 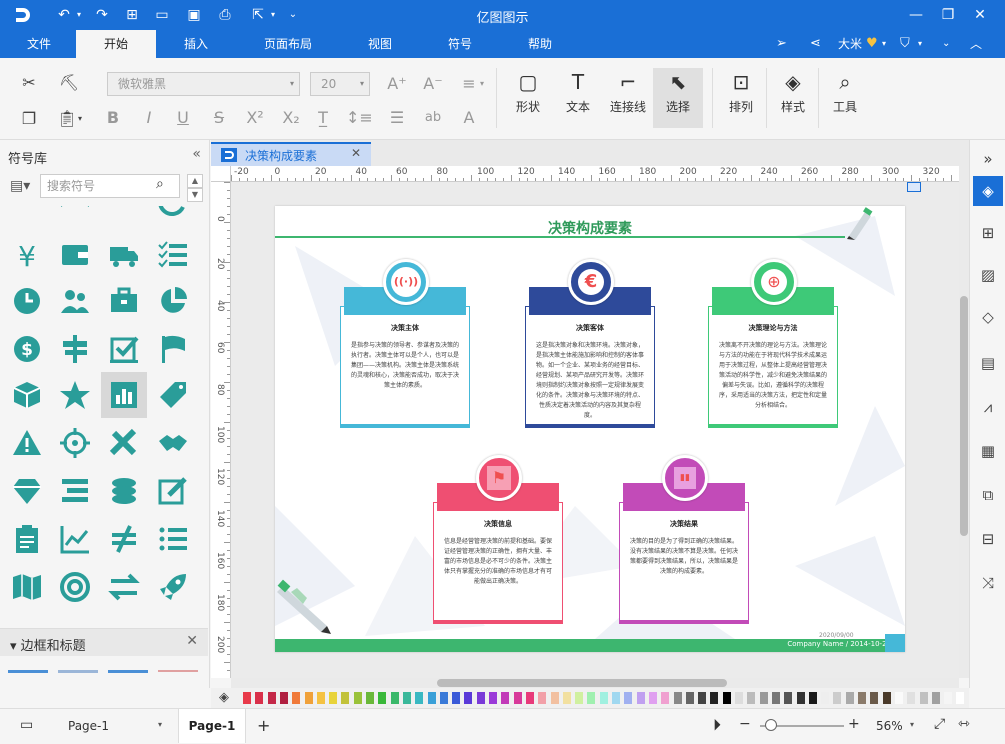 I want to click on warning-icon, so click(x=27, y=443).